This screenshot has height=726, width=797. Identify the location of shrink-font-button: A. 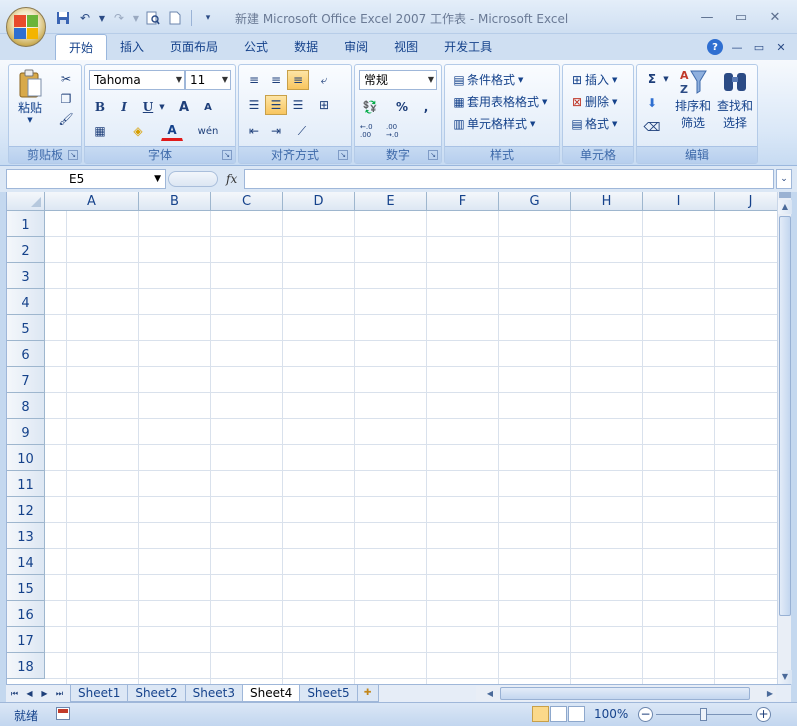
(208, 107).